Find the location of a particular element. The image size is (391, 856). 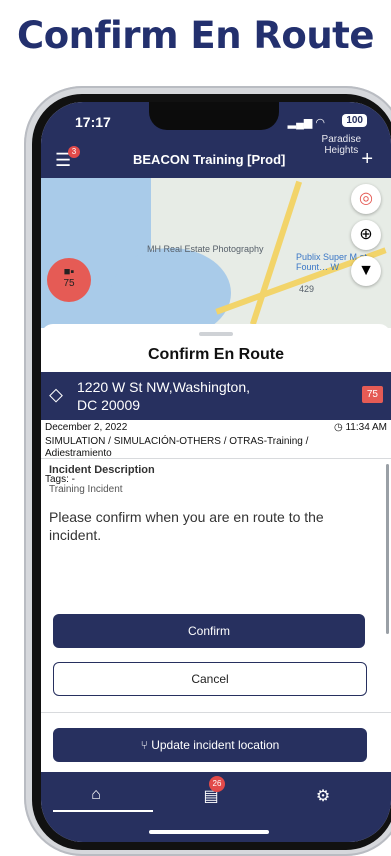

incident-time: ◷ 11:34 AM is located at coordinates (360, 427).